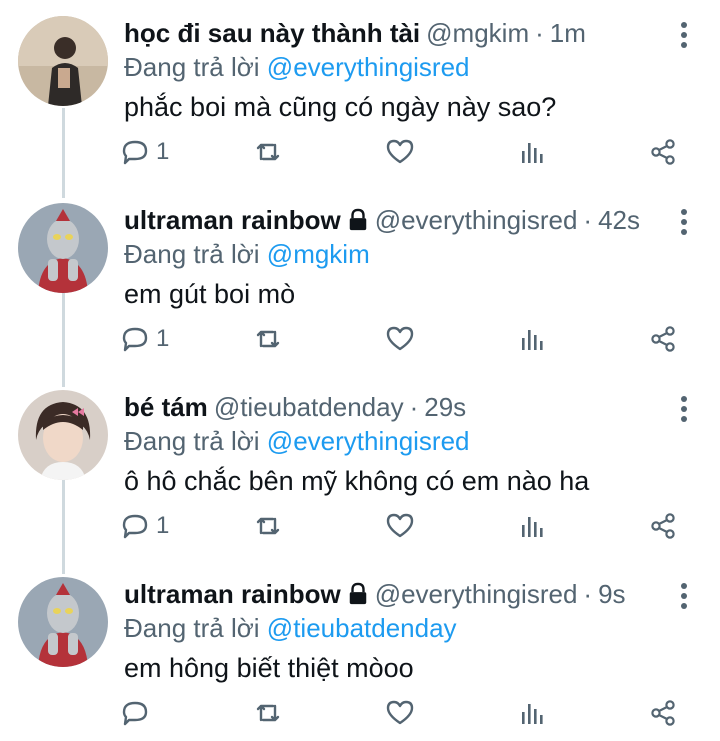  Describe the element at coordinates (611, 594) in the screenshot. I see `timestamp: 9s` at that location.